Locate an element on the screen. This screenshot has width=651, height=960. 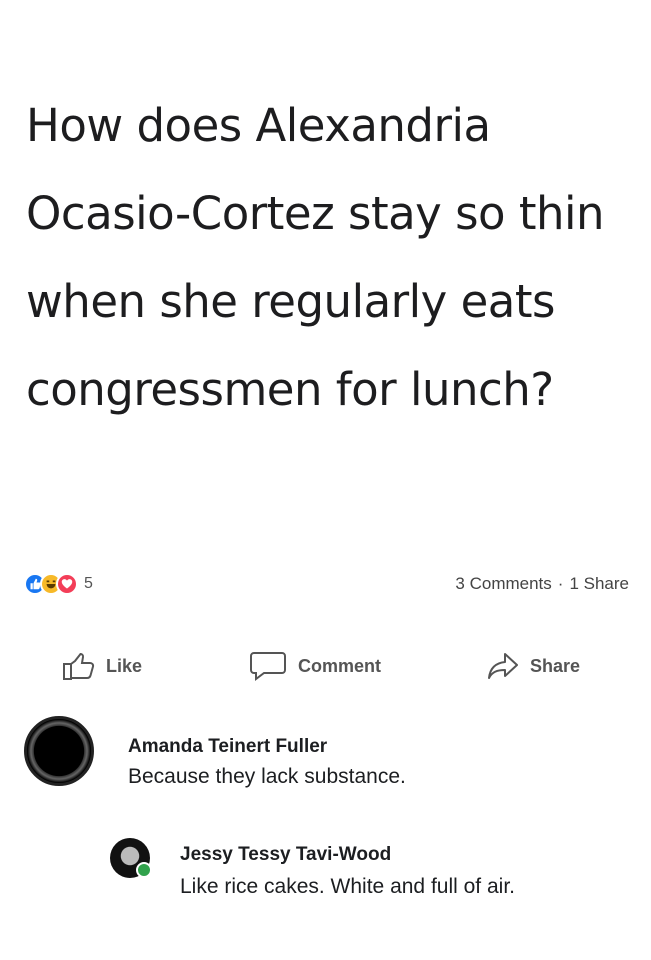
comment-text: Because they lack substance. is located at coordinates (267, 776).